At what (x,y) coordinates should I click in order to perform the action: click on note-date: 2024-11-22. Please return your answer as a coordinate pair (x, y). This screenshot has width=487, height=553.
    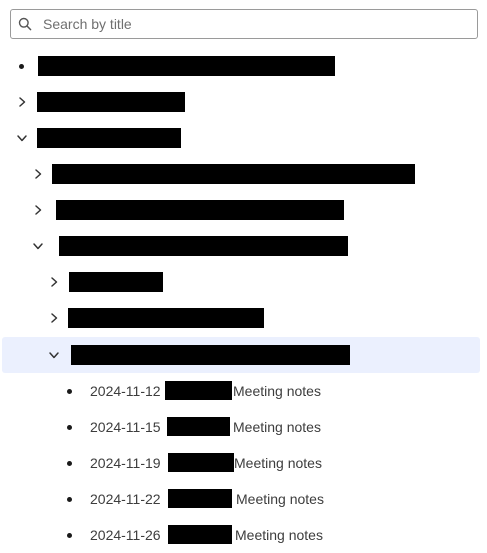
    Looking at the image, I should click on (125, 499).